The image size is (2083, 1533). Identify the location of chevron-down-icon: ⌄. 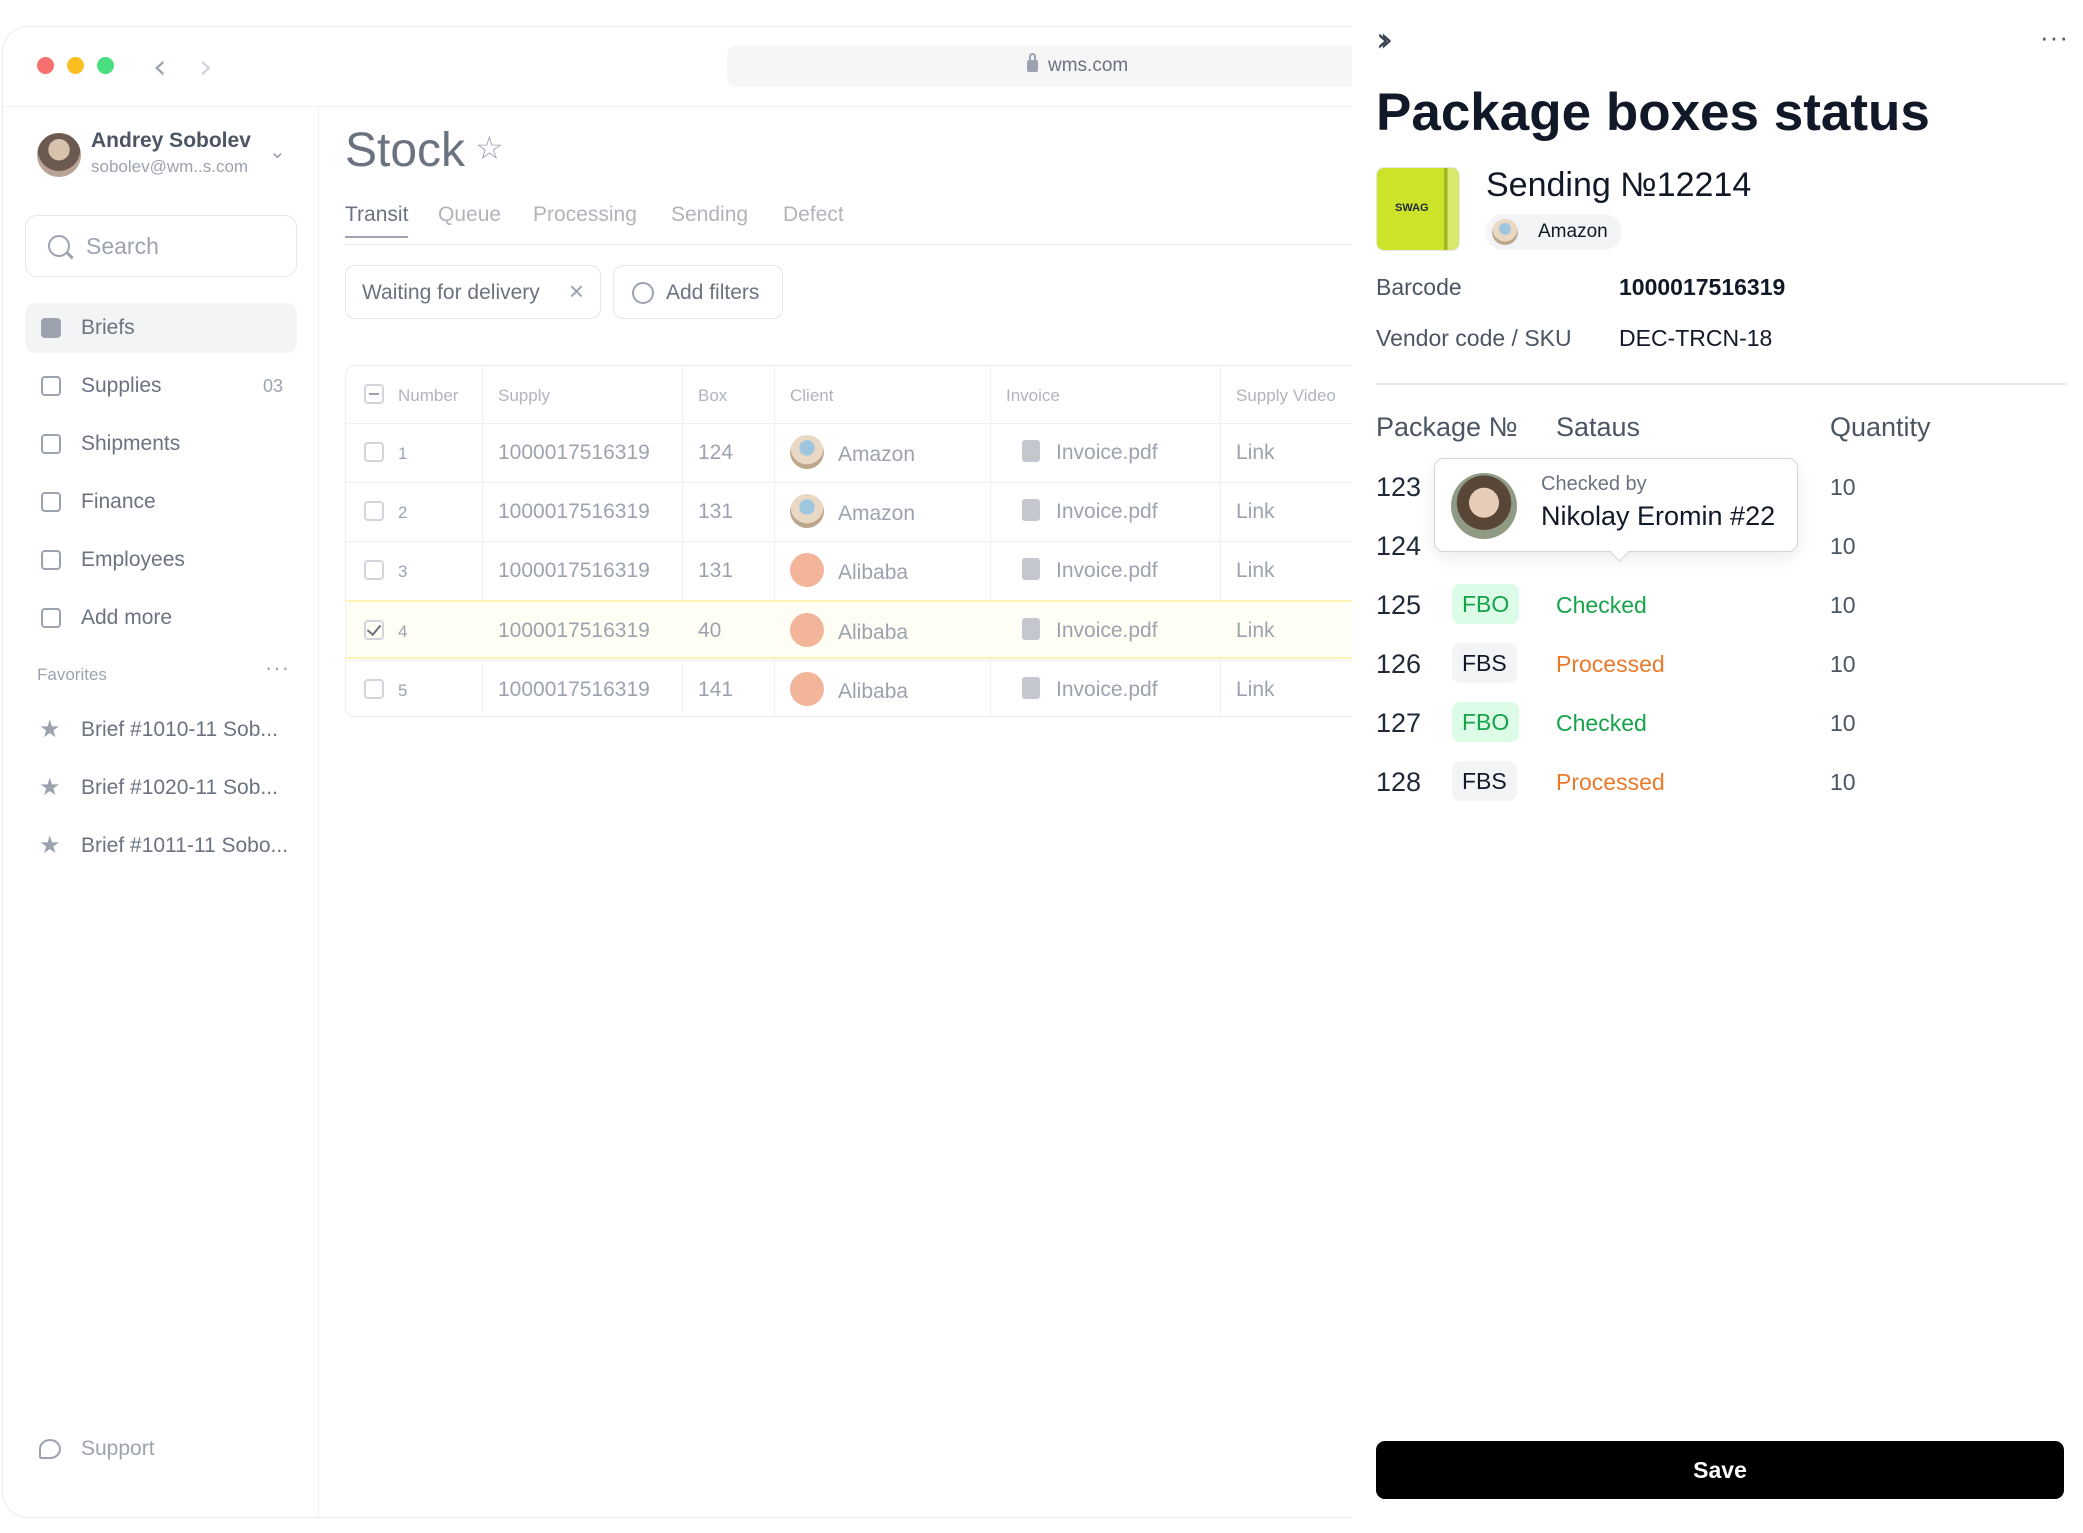
(277, 152).